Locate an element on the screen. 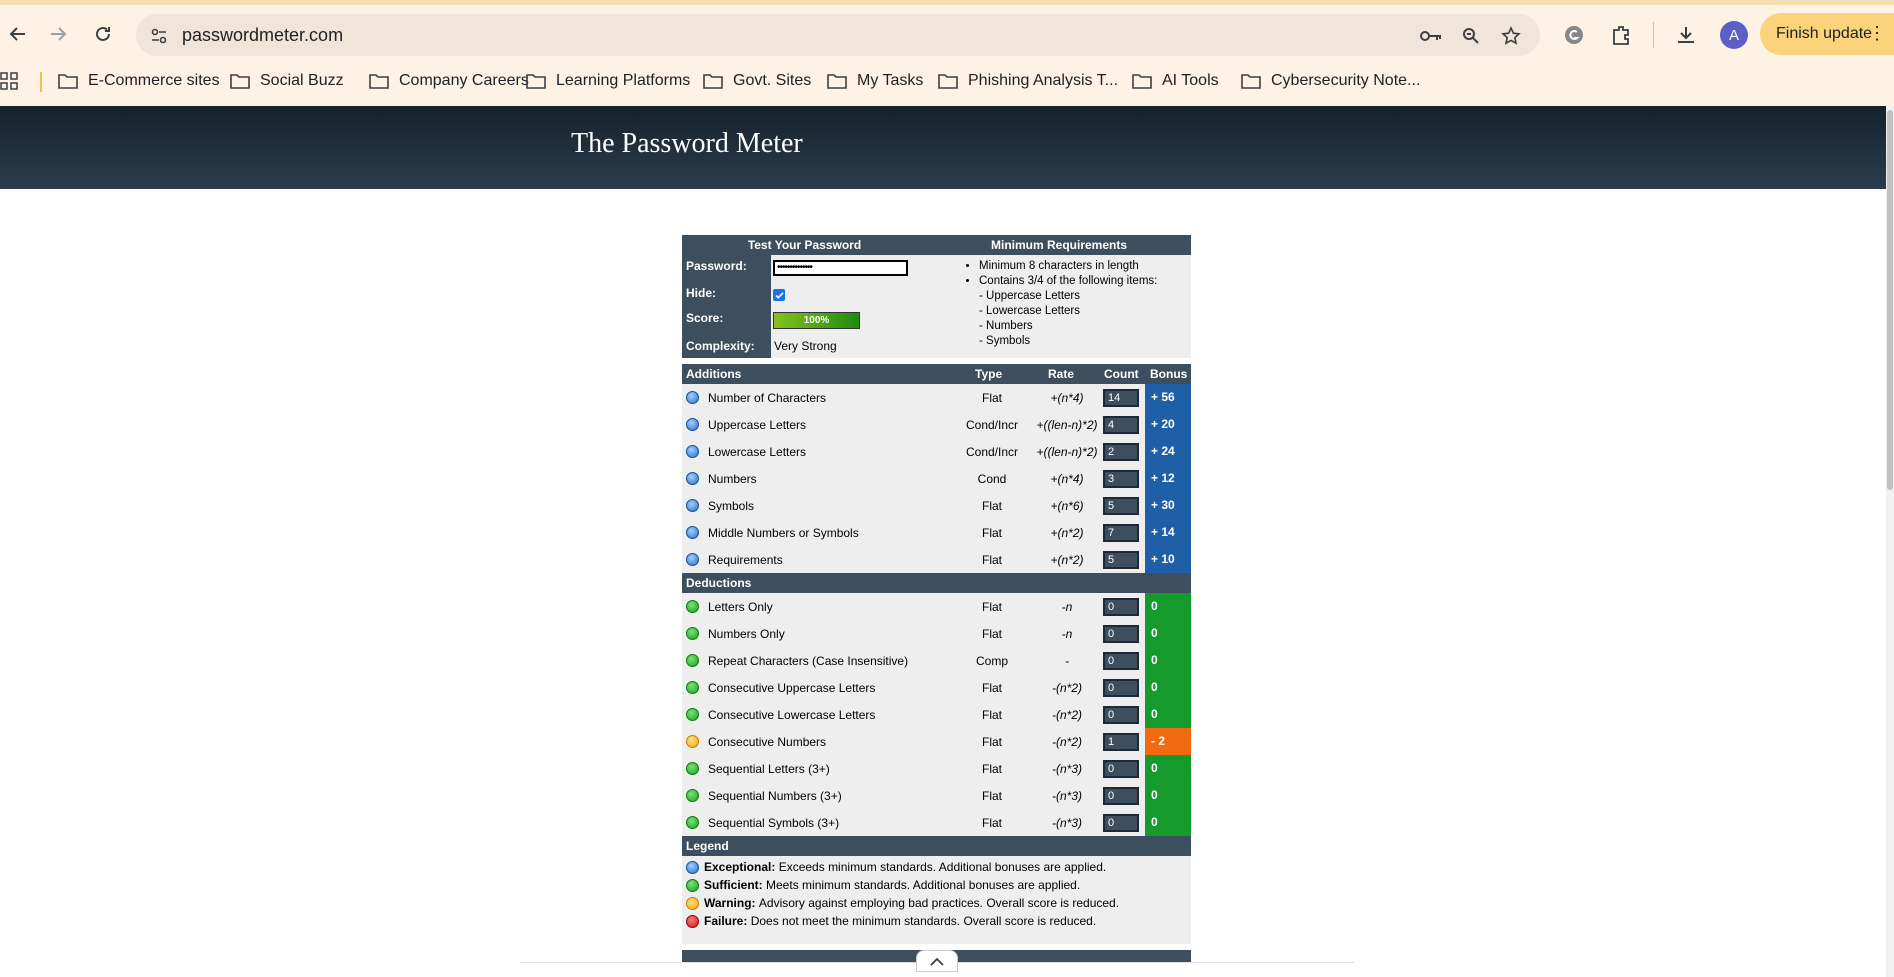  table-row: Requirements Flat +(n*2) 5 + 10 is located at coordinates (936, 559).